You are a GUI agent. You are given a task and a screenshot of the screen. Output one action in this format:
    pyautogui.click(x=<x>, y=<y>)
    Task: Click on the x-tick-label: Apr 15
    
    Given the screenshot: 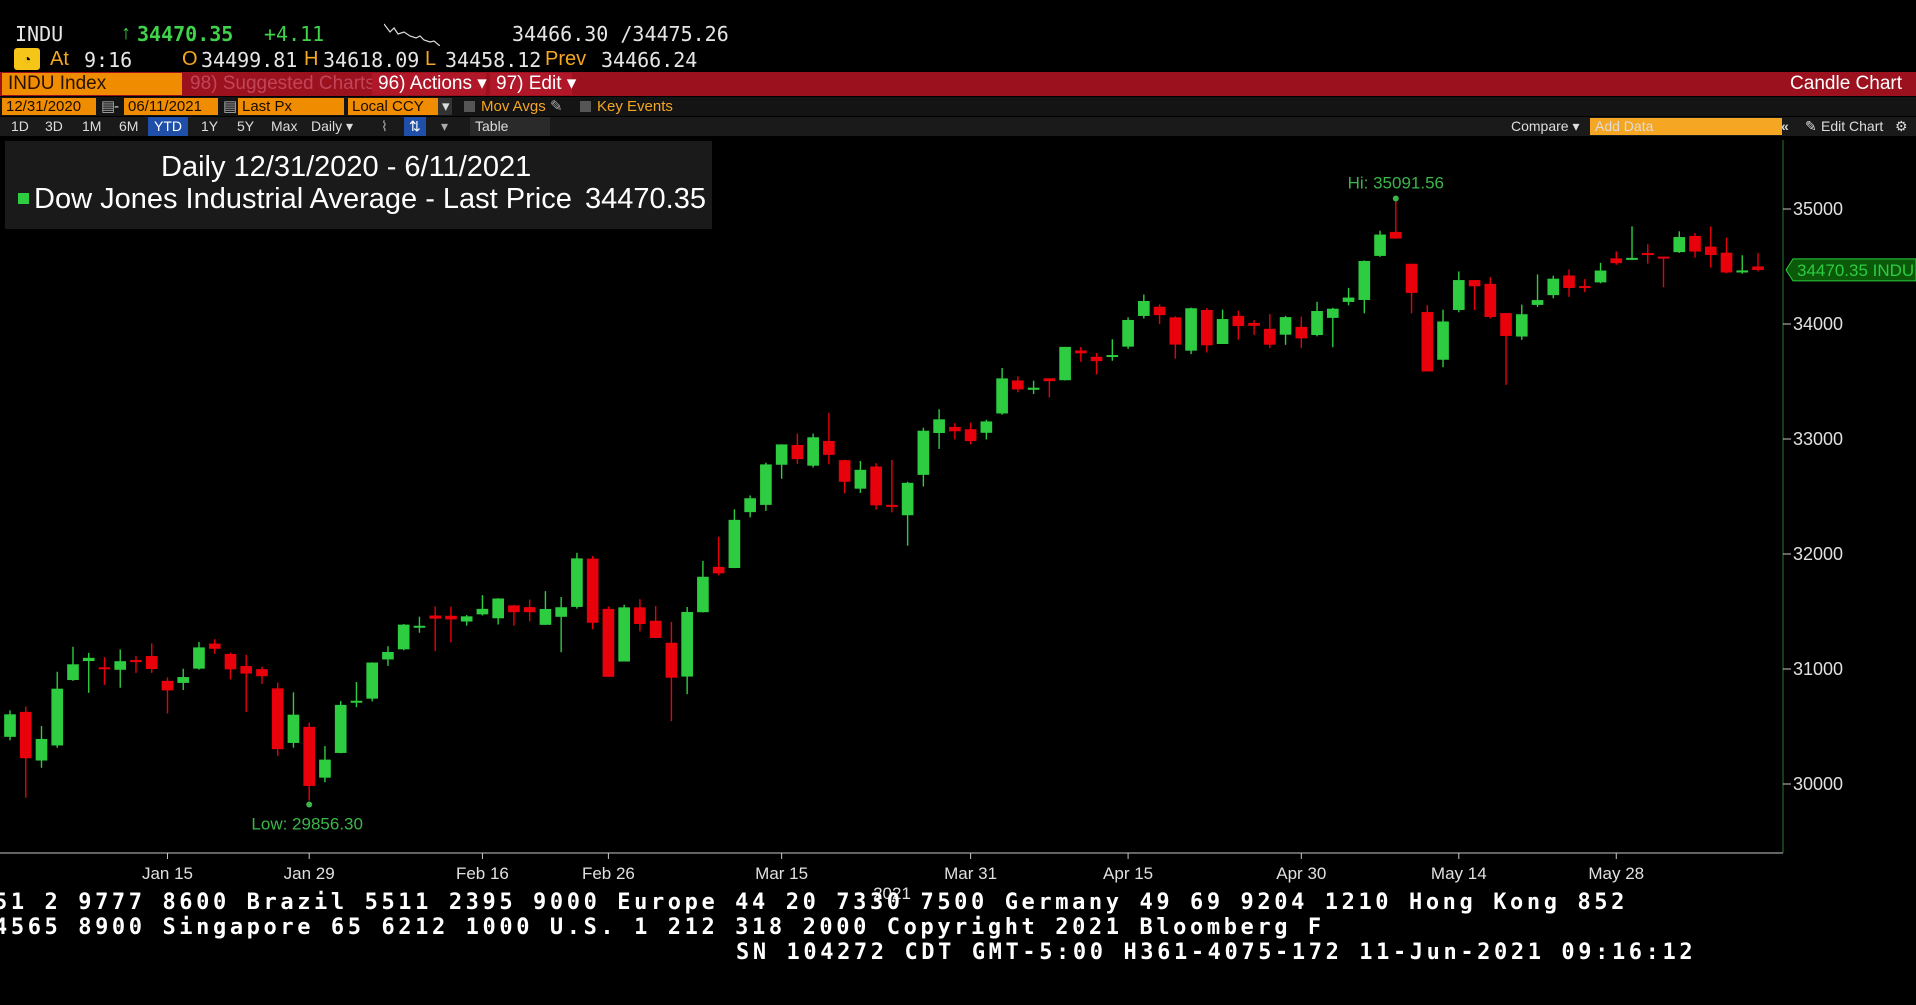 What is the action you would take?
    pyautogui.click(x=1128, y=873)
    